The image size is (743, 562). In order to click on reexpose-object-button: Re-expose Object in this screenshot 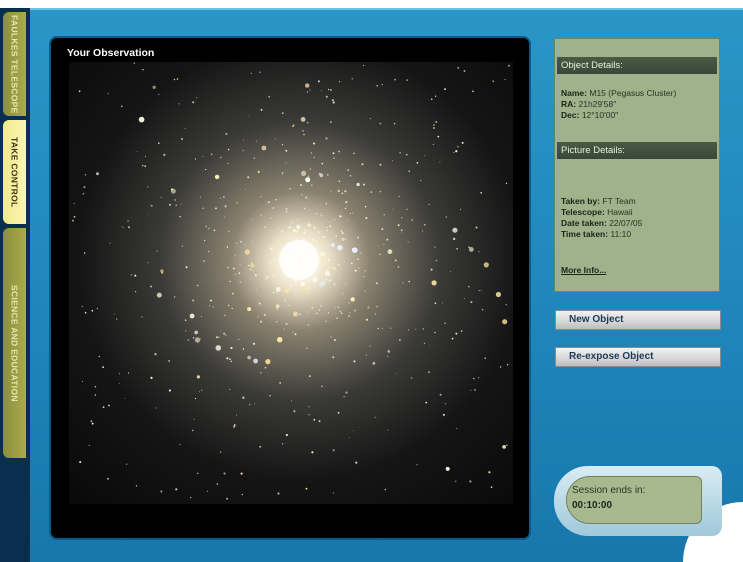, I will do `click(638, 357)`.